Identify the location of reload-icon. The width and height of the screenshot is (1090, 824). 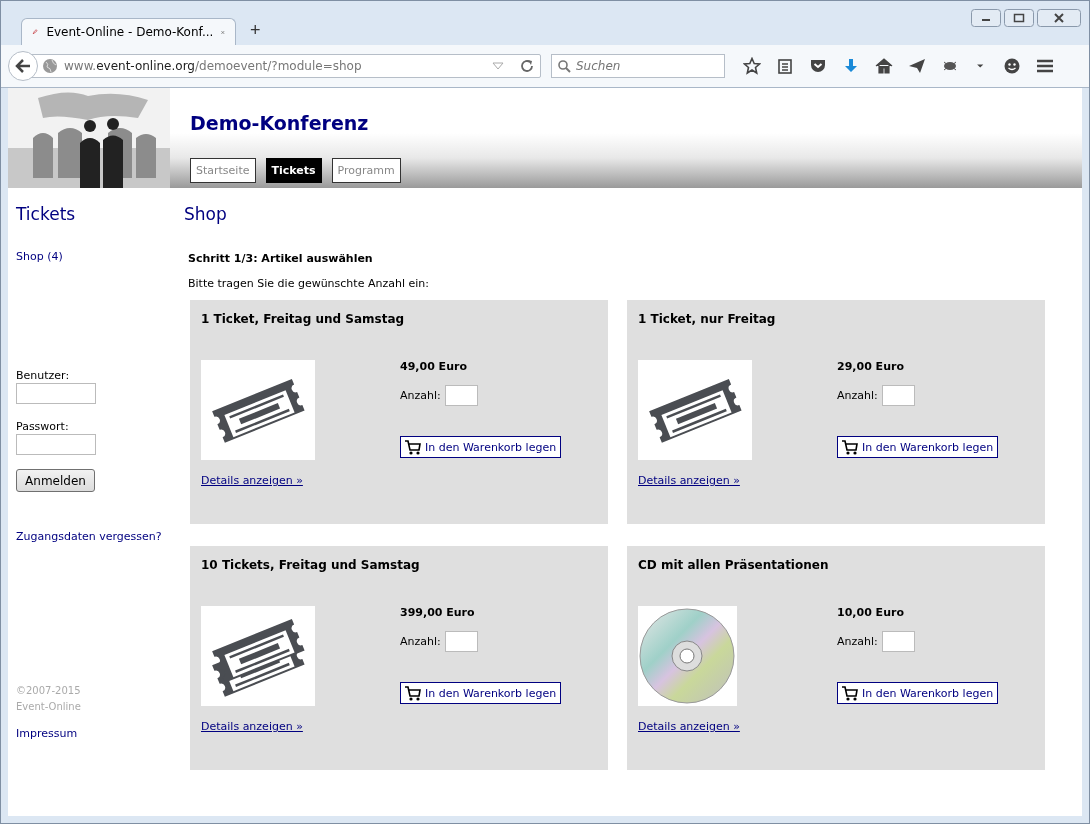
(527, 66).